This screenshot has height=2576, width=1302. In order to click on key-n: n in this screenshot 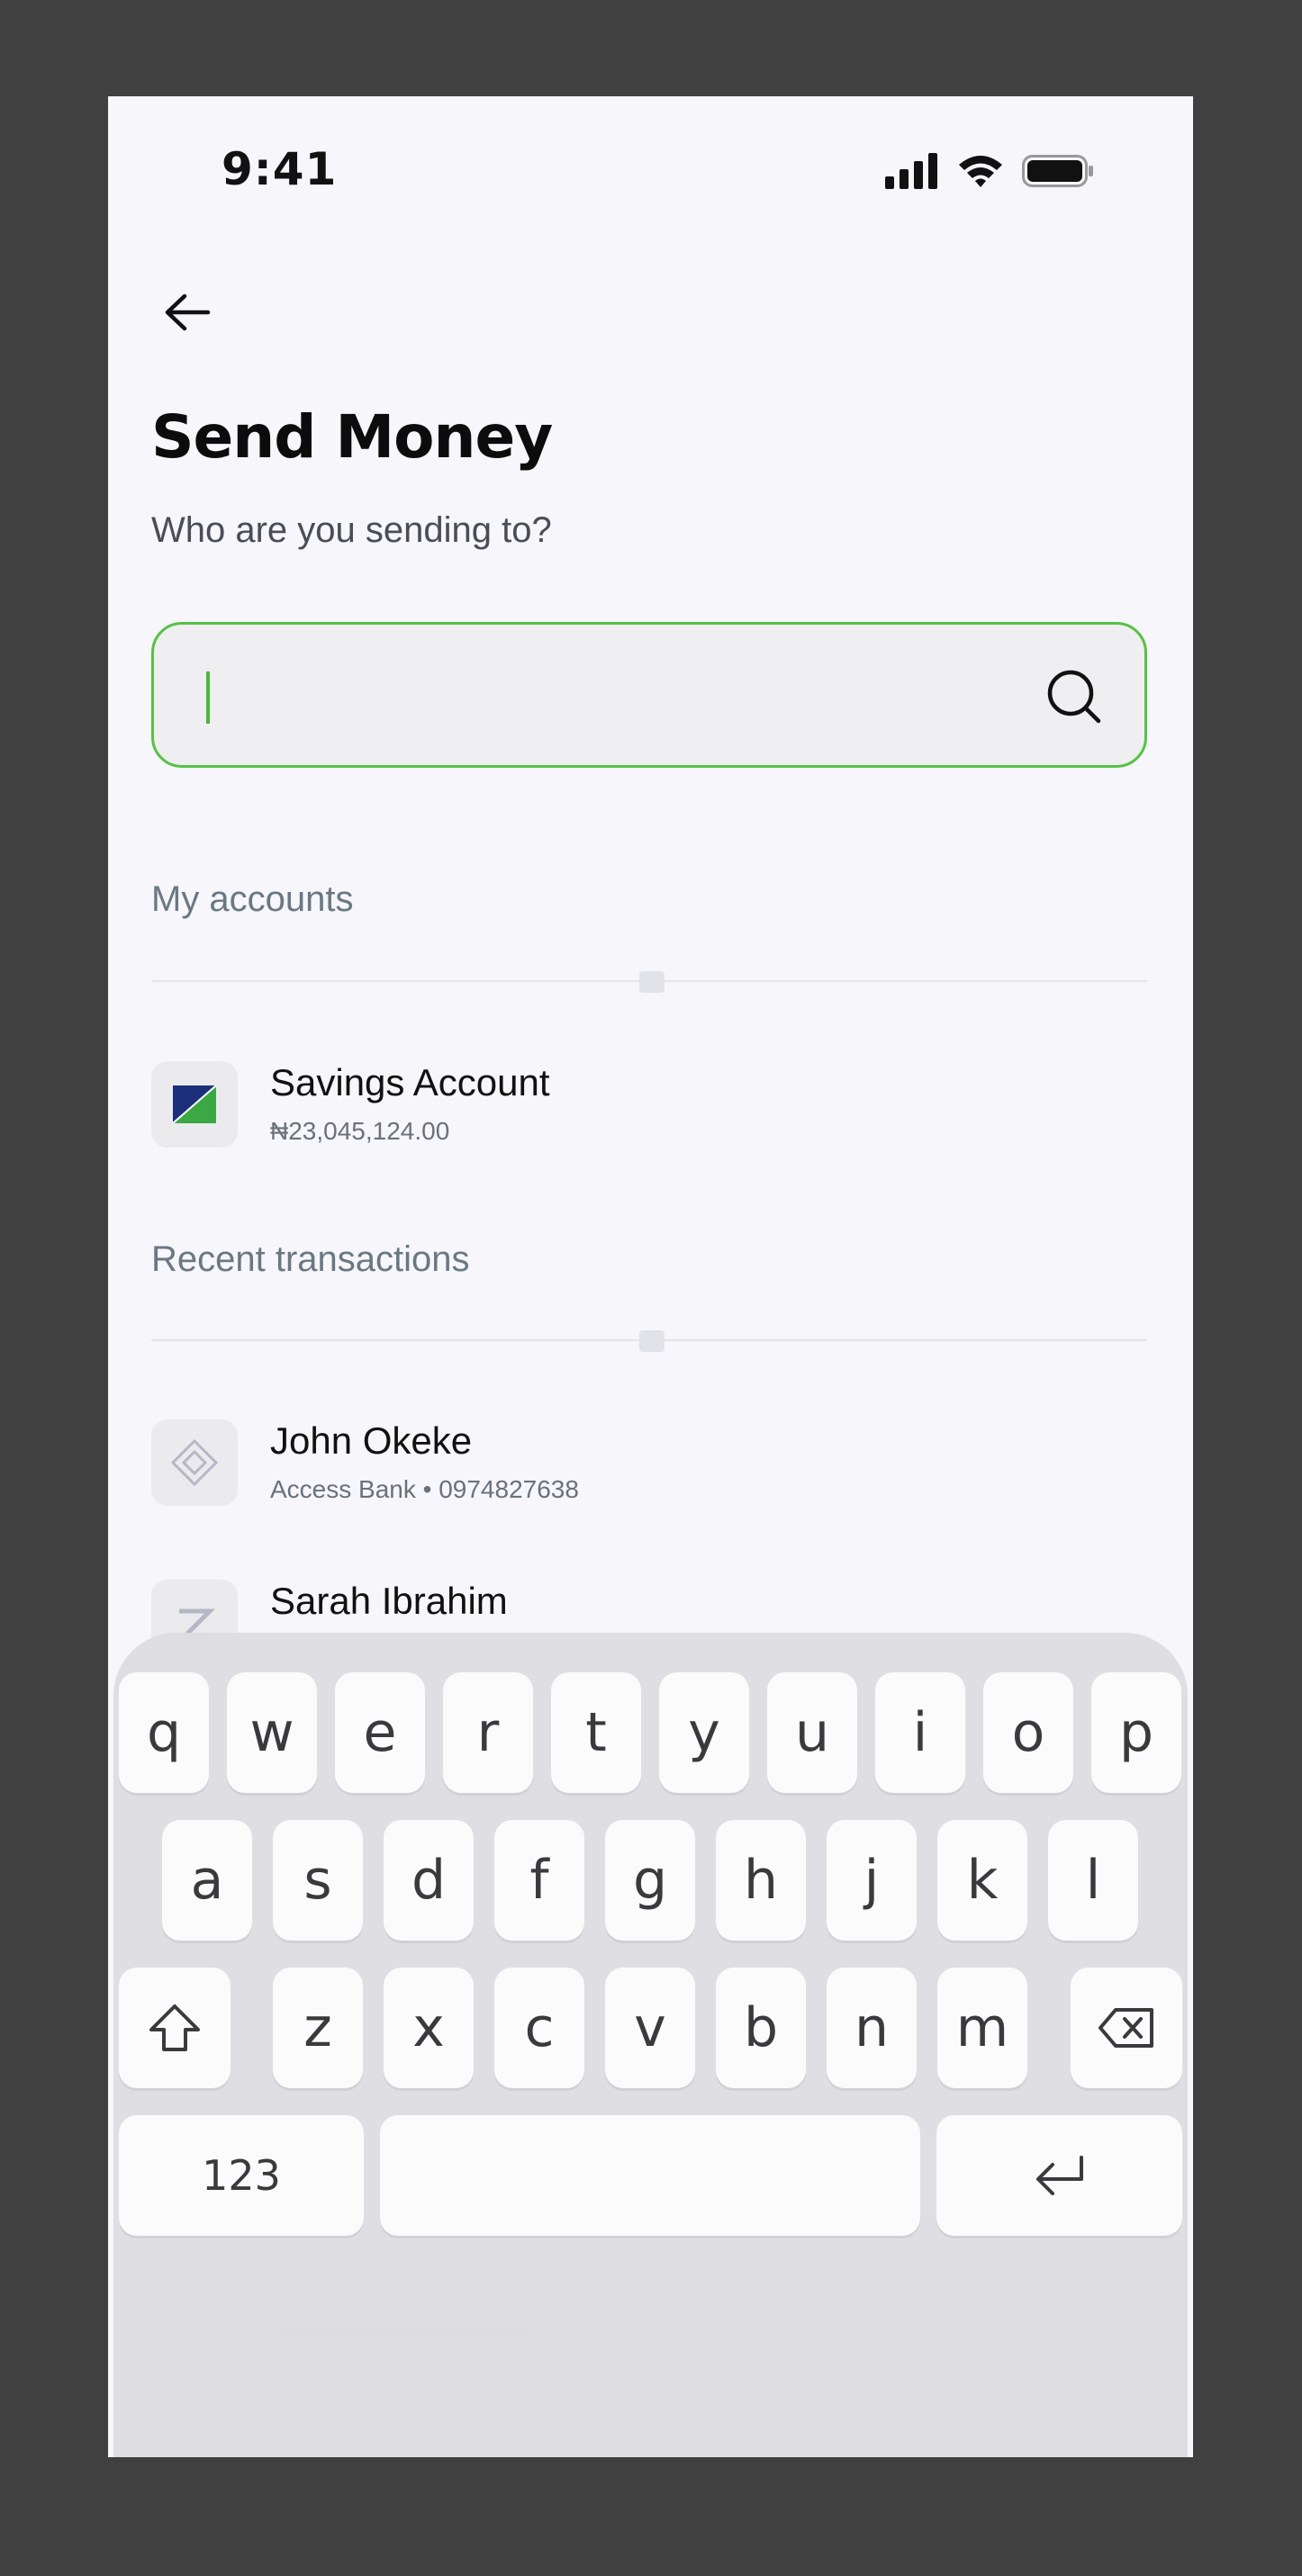, I will do `click(872, 2028)`.